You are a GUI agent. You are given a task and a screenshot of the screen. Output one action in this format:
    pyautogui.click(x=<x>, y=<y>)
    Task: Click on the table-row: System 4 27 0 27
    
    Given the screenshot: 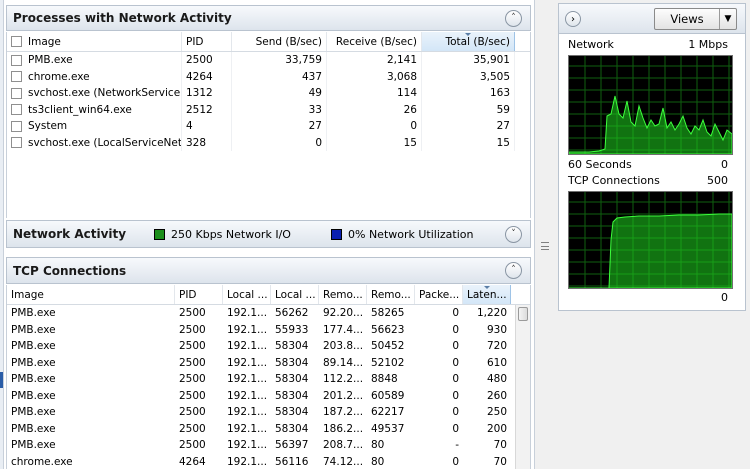 What is the action you would take?
    pyautogui.click(x=268, y=126)
    